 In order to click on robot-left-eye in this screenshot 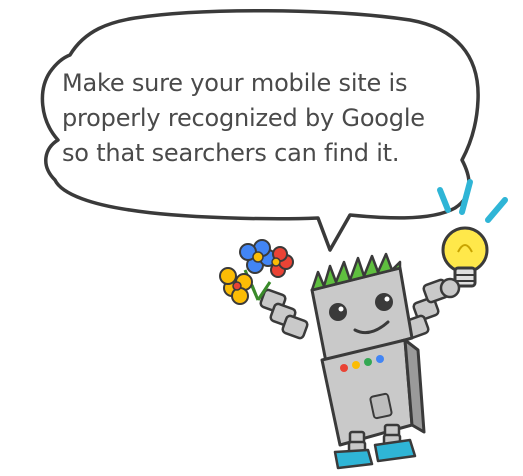, I will do `click(338, 312)`.